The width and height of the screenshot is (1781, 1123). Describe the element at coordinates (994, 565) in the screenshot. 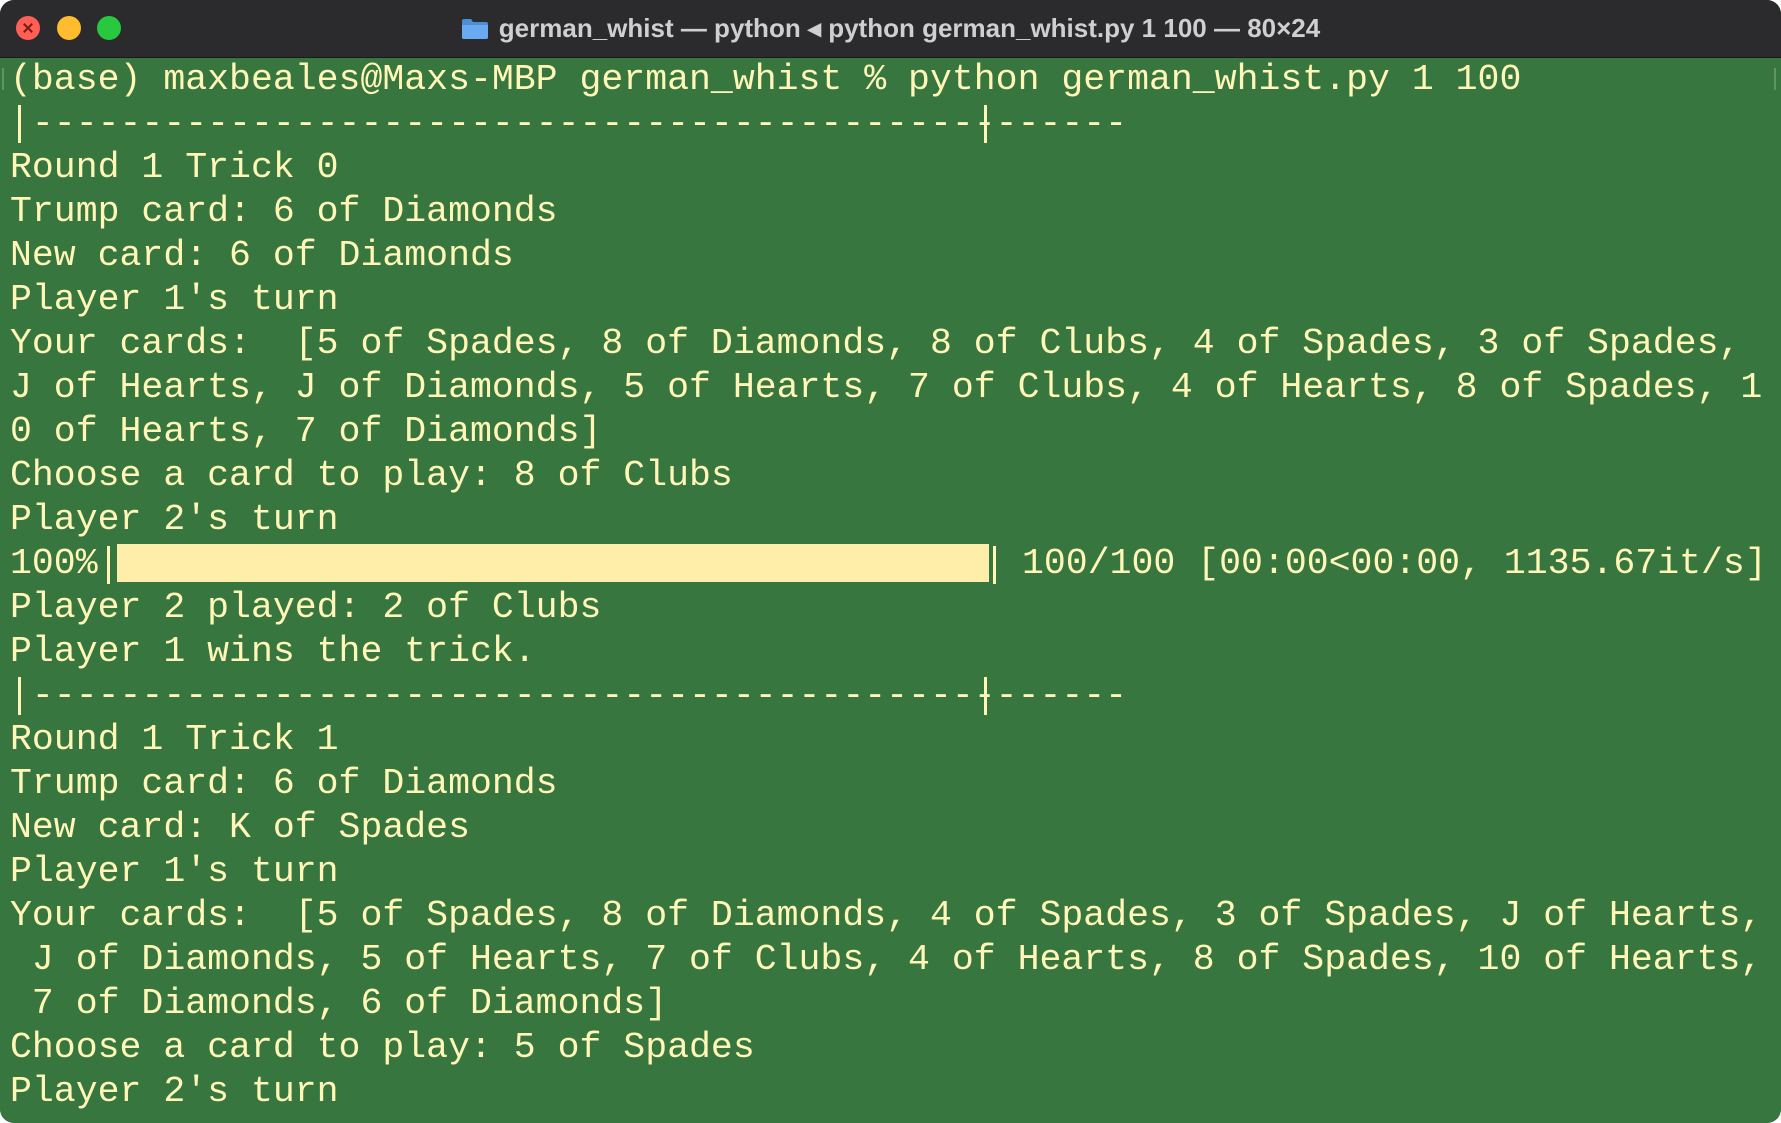

I see `progress-right-edge` at that location.